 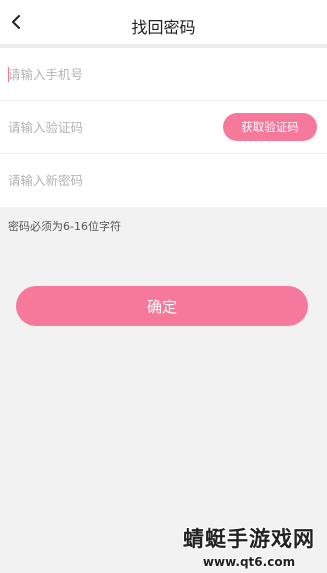 What do you see at coordinates (249, 539) in the screenshot?
I see `watermark-title: 蜻蜓手游戏网` at bounding box center [249, 539].